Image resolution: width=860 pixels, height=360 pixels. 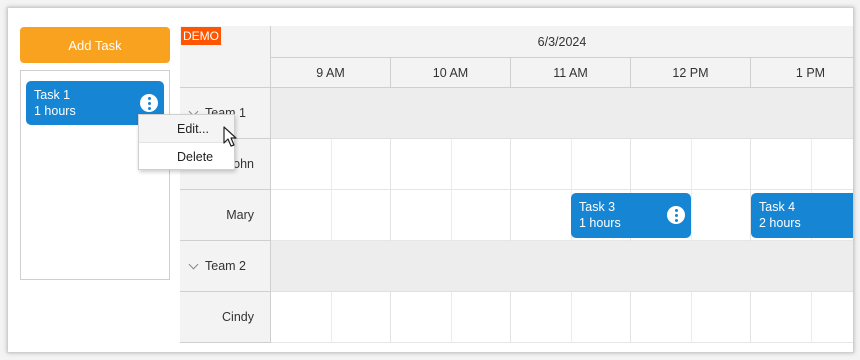 I want to click on menu-item-delete: Delete, so click(x=186, y=156).